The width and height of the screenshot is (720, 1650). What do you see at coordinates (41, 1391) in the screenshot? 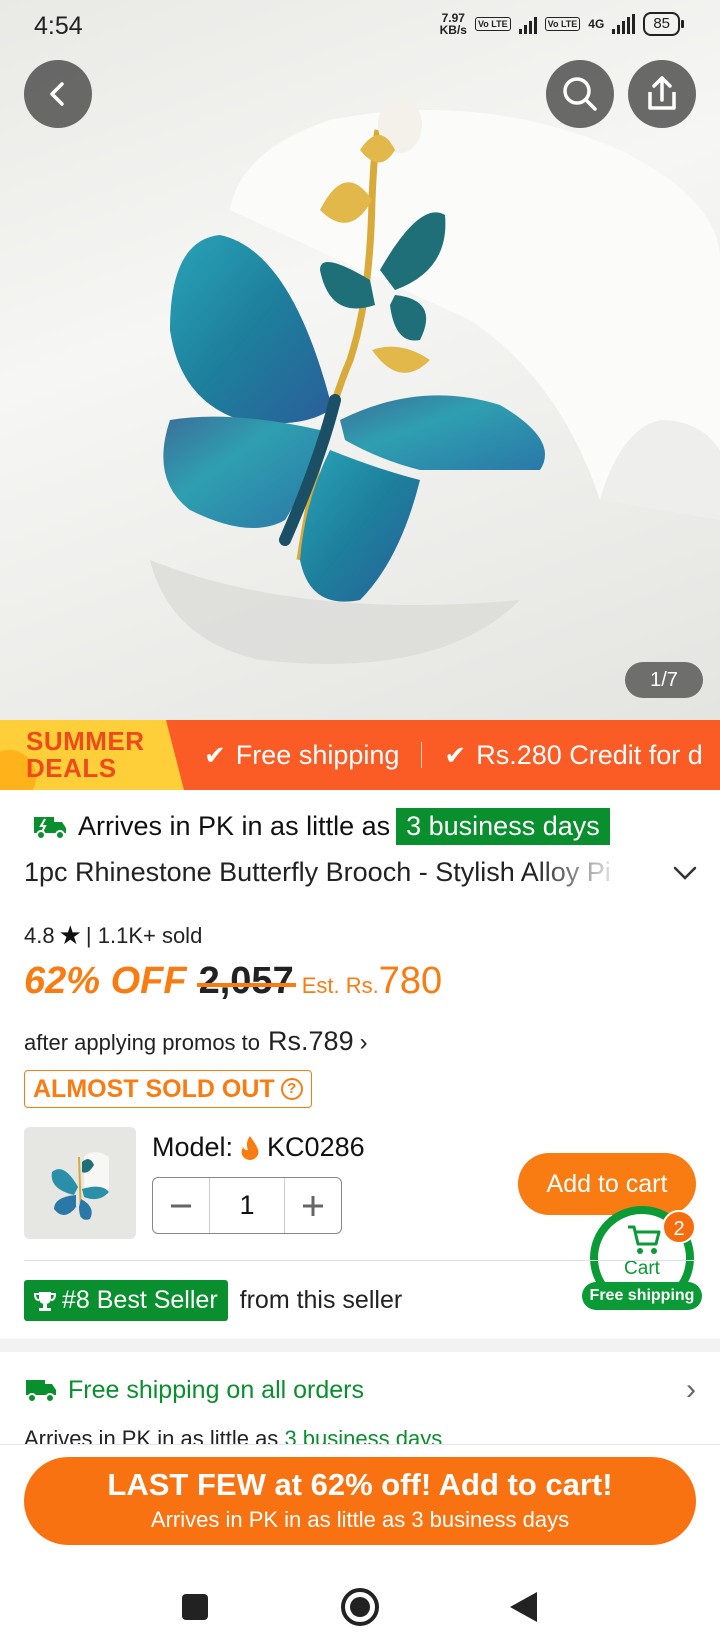
I see `shipping-truck-icon` at bounding box center [41, 1391].